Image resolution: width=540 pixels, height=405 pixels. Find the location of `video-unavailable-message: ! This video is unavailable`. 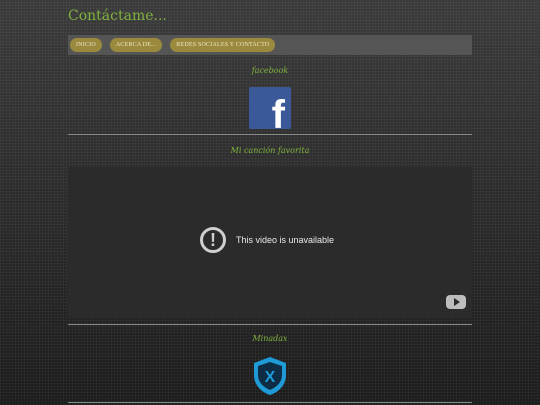

video-unavailable-message: ! This video is unavailable is located at coordinates (267, 240).